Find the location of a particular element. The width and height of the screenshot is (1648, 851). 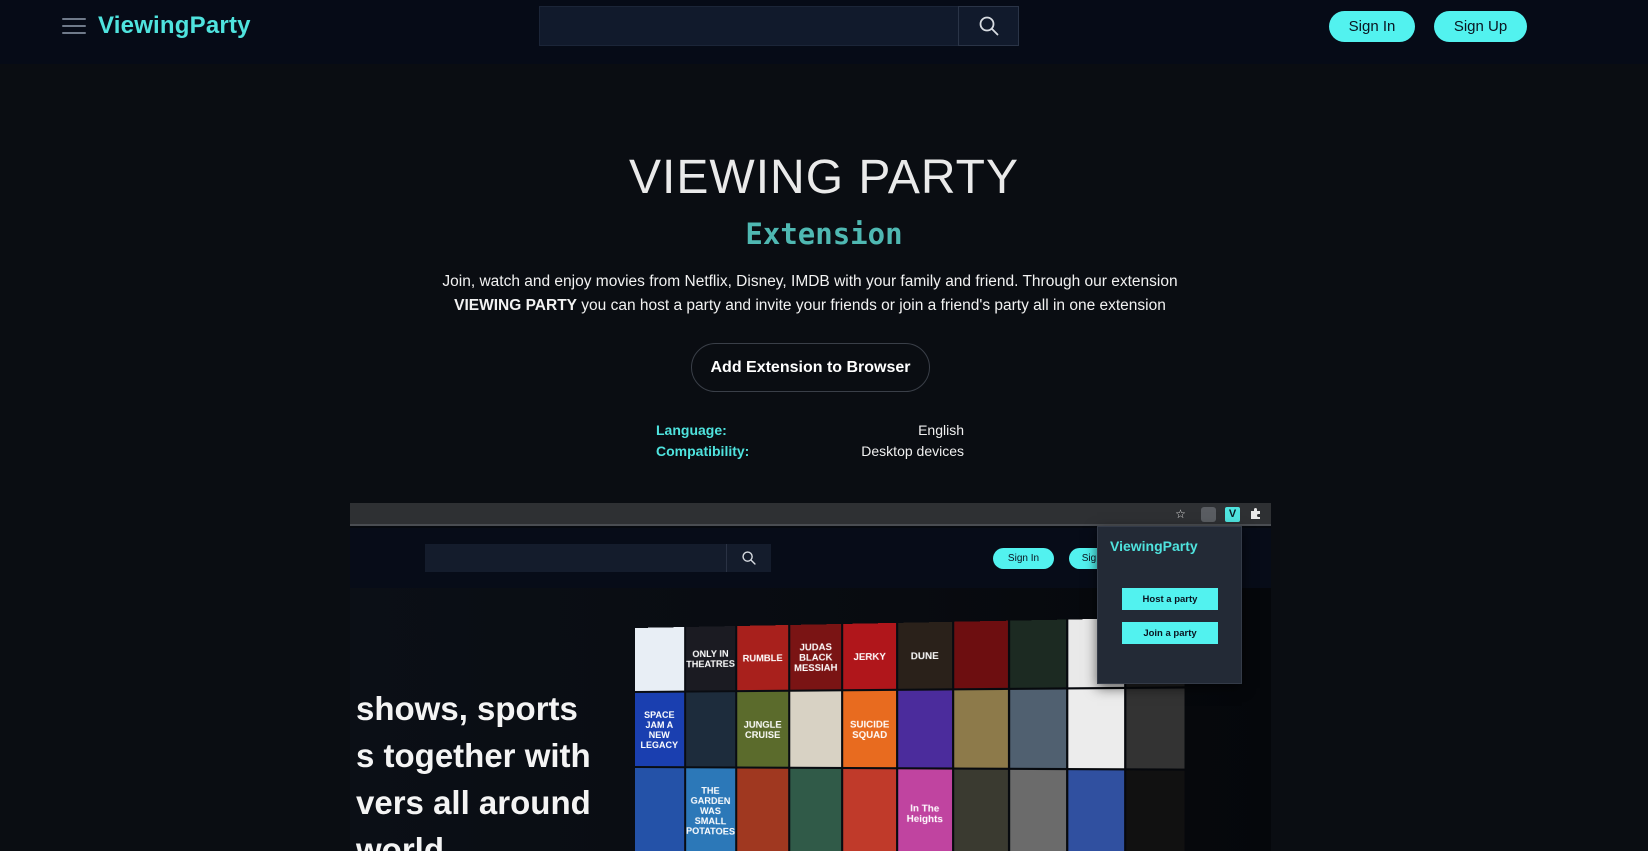

meta-language-row: Language: English is located at coordinates (810, 432).